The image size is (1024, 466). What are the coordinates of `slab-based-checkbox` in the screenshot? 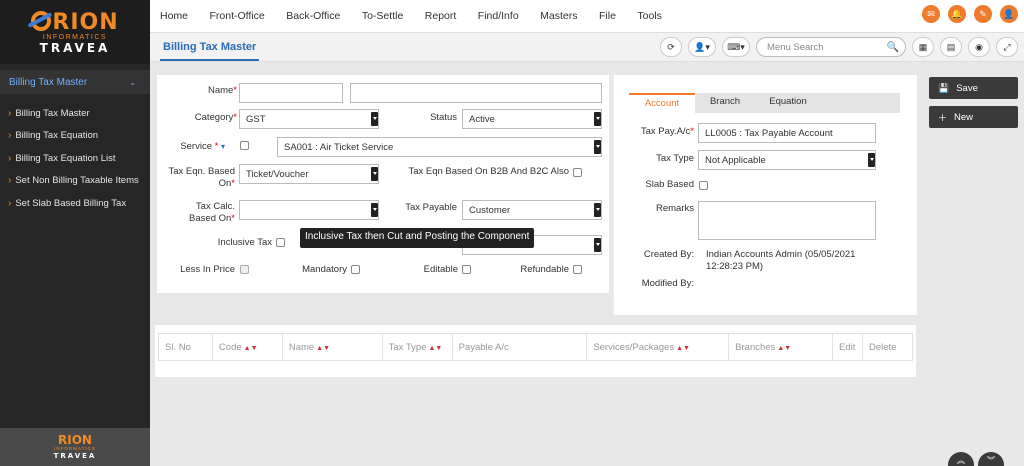 It's located at (703, 185).